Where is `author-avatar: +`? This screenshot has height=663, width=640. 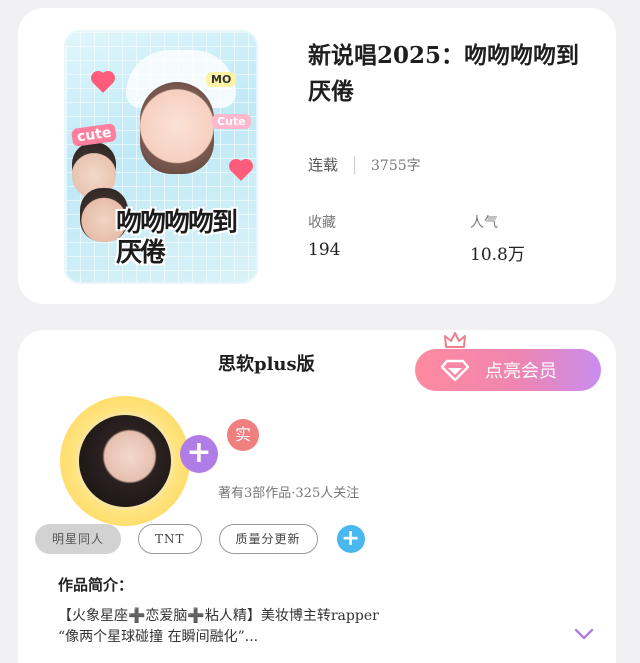
author-avatar: + is located at coordinates (139, 460).